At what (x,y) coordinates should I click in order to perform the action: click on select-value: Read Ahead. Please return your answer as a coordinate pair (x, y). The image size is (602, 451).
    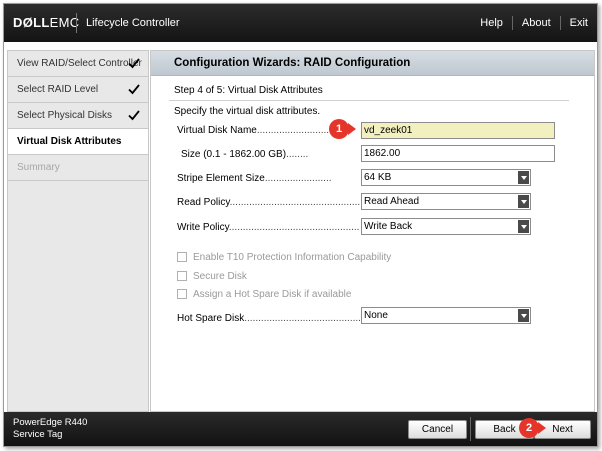
    Looking at the image, I should click on (392, 201).